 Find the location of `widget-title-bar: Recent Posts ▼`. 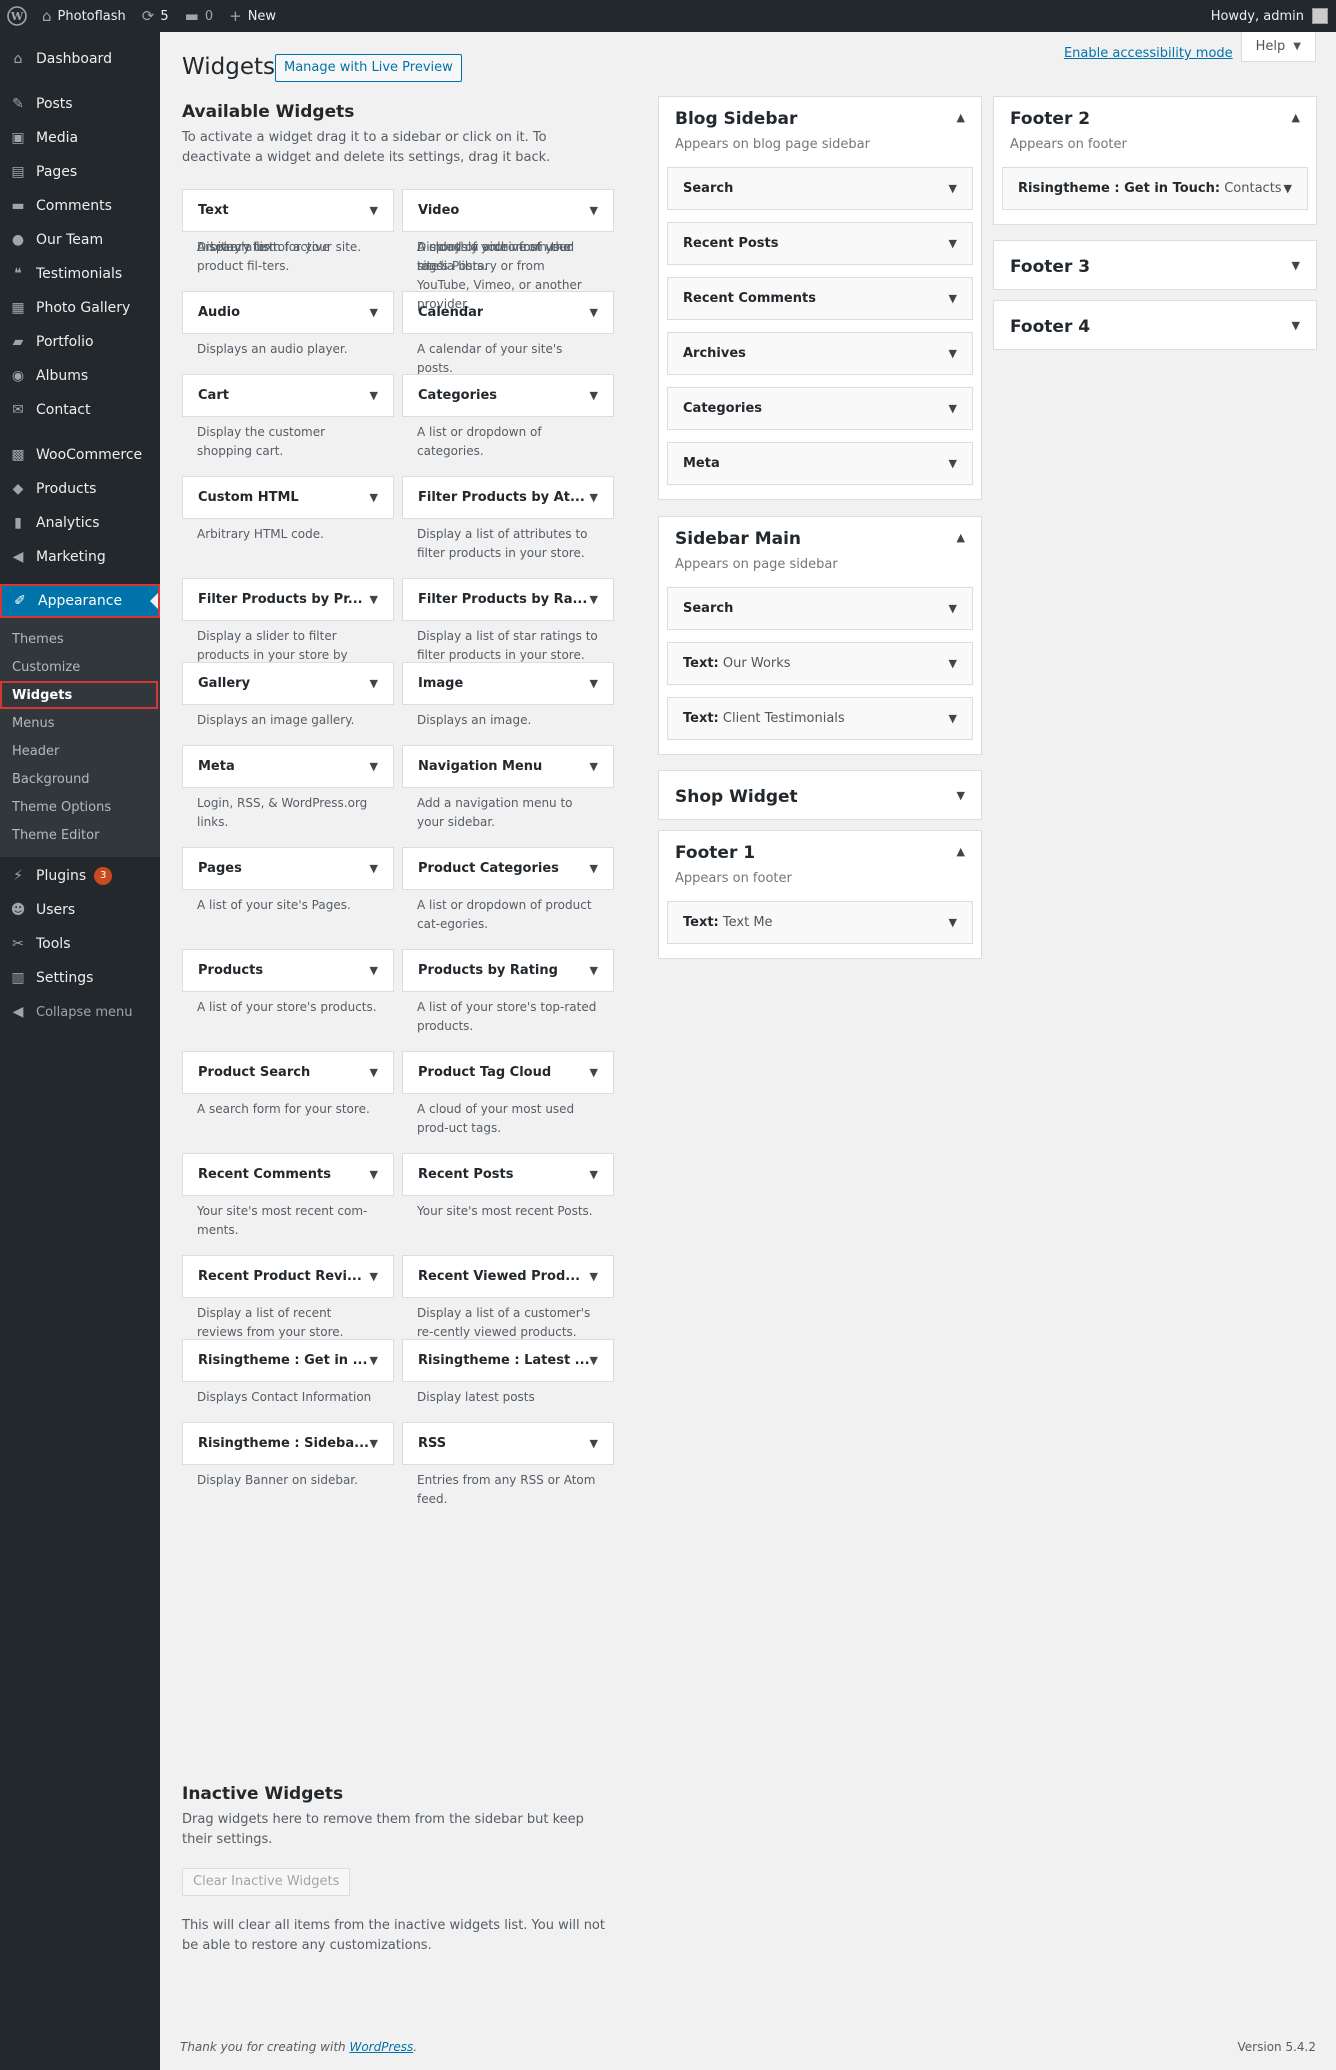

widget-title-bar: Recent Posts ▼ is located at coordinates (508, 1174).